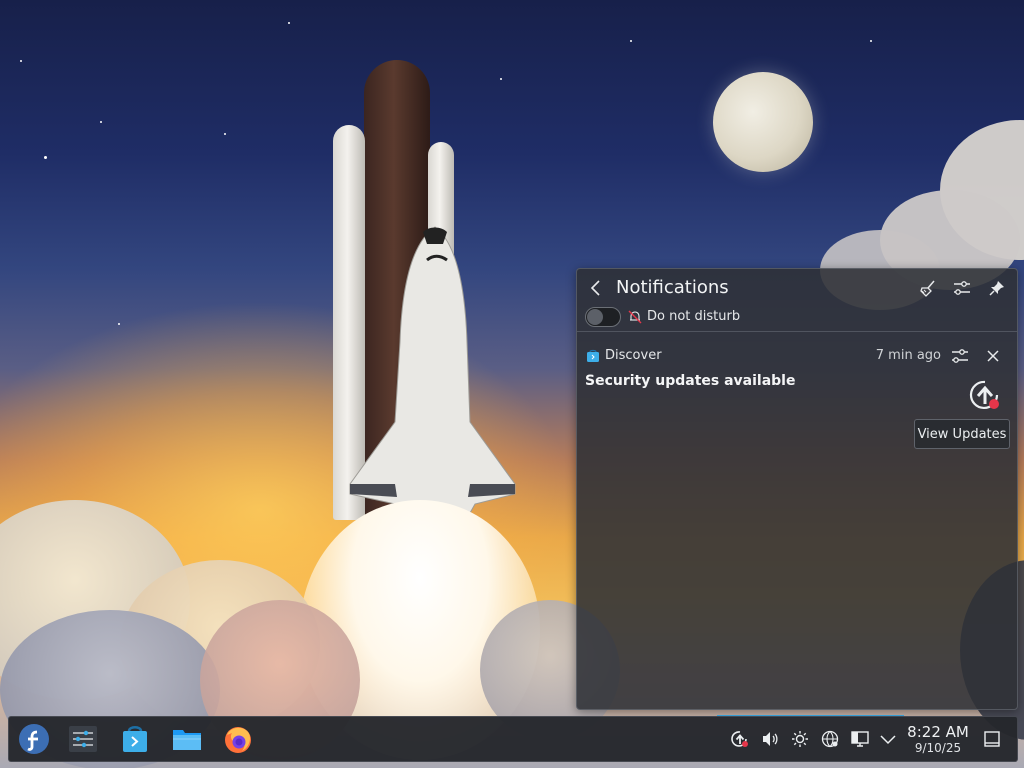  What do you see at coordinates (797, 300) in the screenshot?
I see `notifications-header: Notifications Do not disturb` at bounding box center [797, 300].